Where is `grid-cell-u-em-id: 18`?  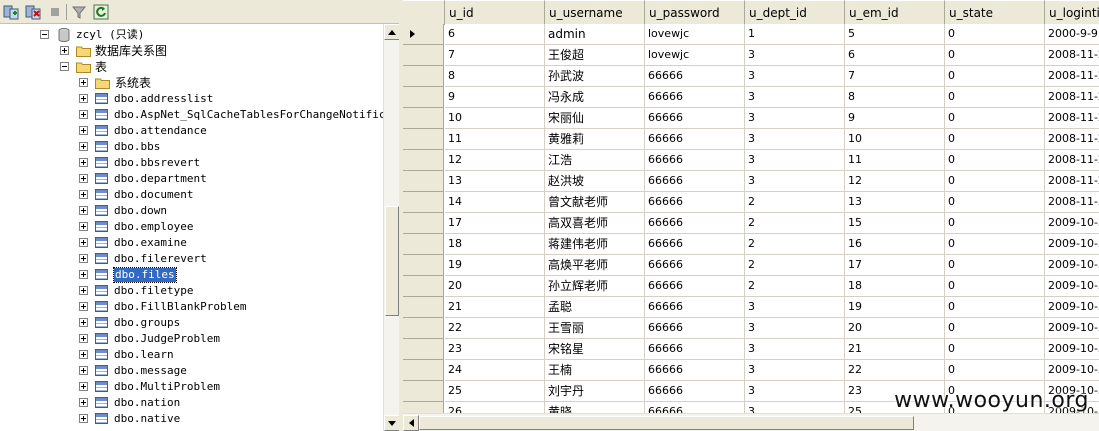
grid-cell-u-em-id: 18 is located at coordinates (895, 286).